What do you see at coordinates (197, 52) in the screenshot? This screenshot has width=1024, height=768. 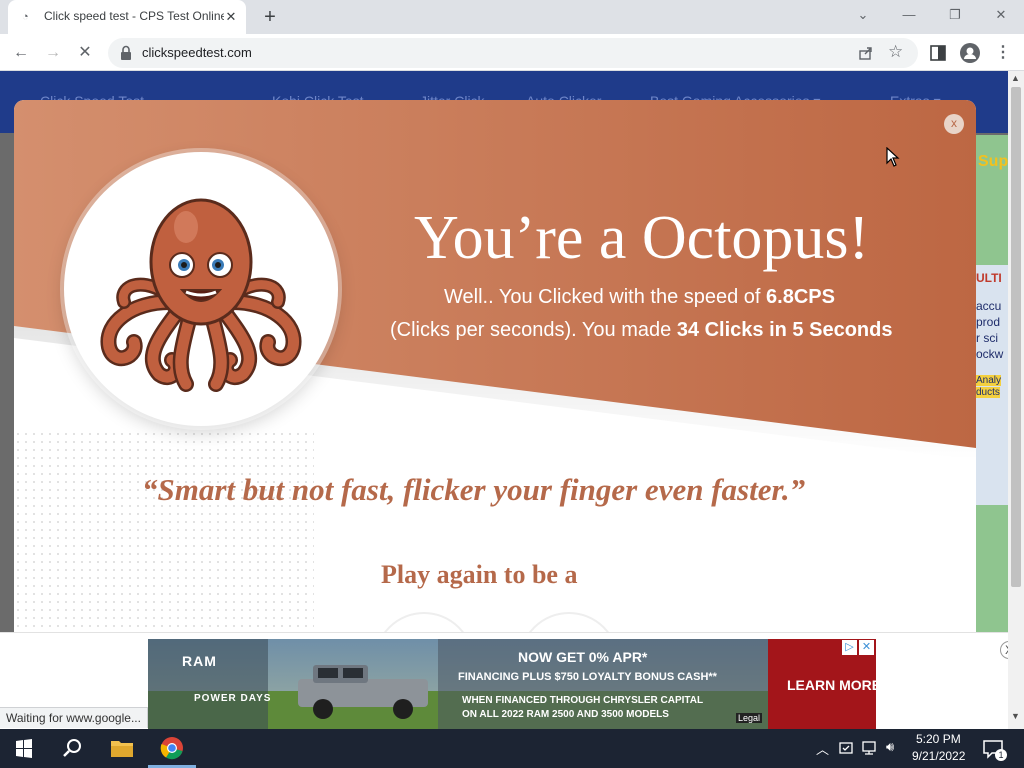 I see `url-text: clickspeedtest.com` at bounding box center [197, 52].